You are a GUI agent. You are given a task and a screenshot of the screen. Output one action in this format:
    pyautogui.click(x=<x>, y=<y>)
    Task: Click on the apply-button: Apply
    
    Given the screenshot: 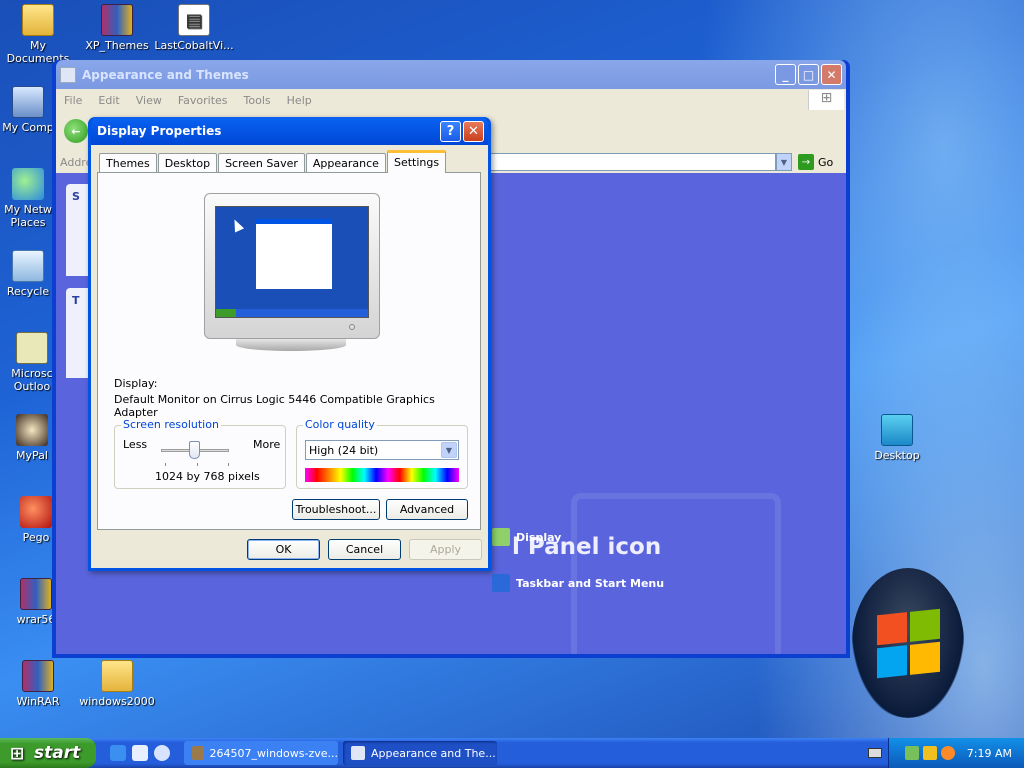 What is the action you would take?
    pyautogui.click(x=445, y=549)
    